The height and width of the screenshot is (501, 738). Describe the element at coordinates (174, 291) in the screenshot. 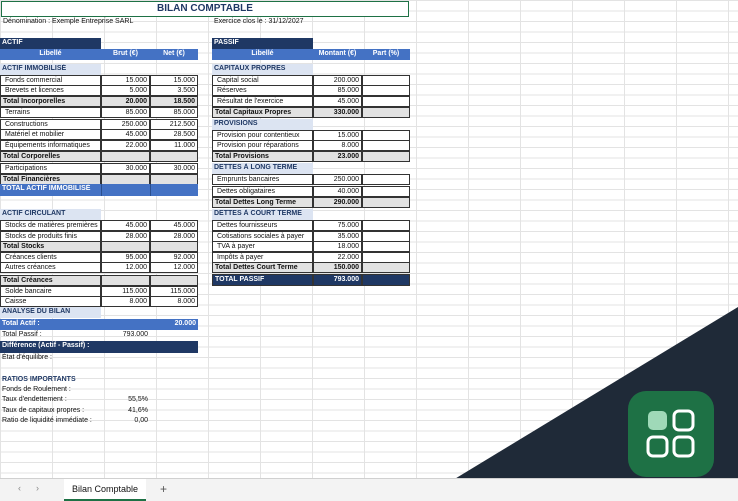

I see `actif-row-value: 115.000` at that location.